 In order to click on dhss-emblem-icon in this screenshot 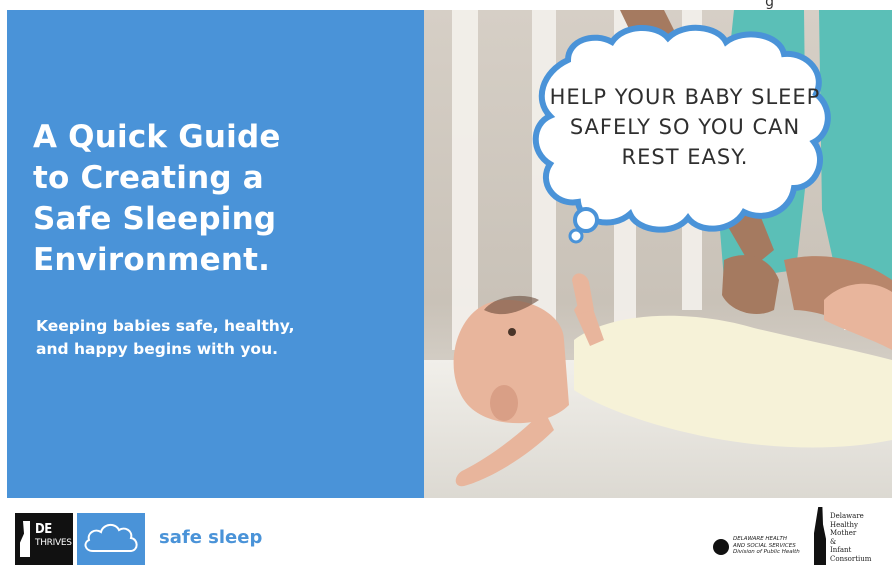, I will do `click(721, 547)`.